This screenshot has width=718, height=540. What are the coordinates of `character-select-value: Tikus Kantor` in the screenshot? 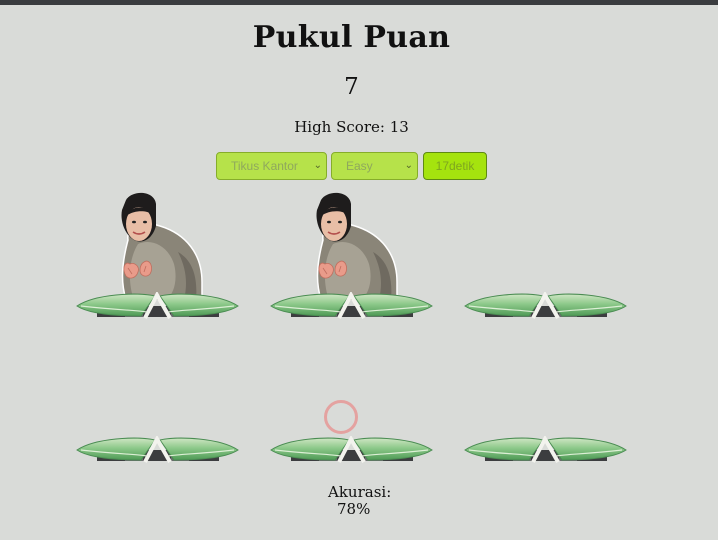 It's located at (264, 166).